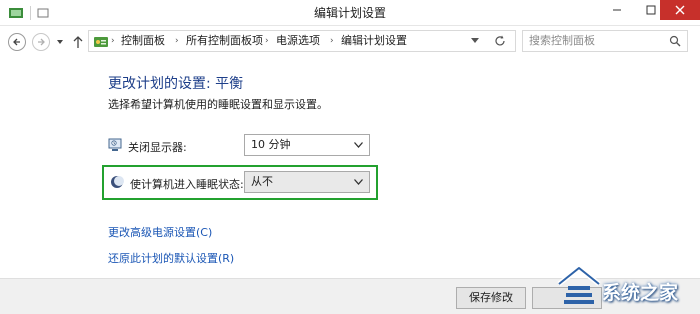 This screenshot has height=314, width=700. What do you see at coordinates (262, 181) in the screenshot?
I see `sleep-value: 从不` at bounding box center [262, 181].